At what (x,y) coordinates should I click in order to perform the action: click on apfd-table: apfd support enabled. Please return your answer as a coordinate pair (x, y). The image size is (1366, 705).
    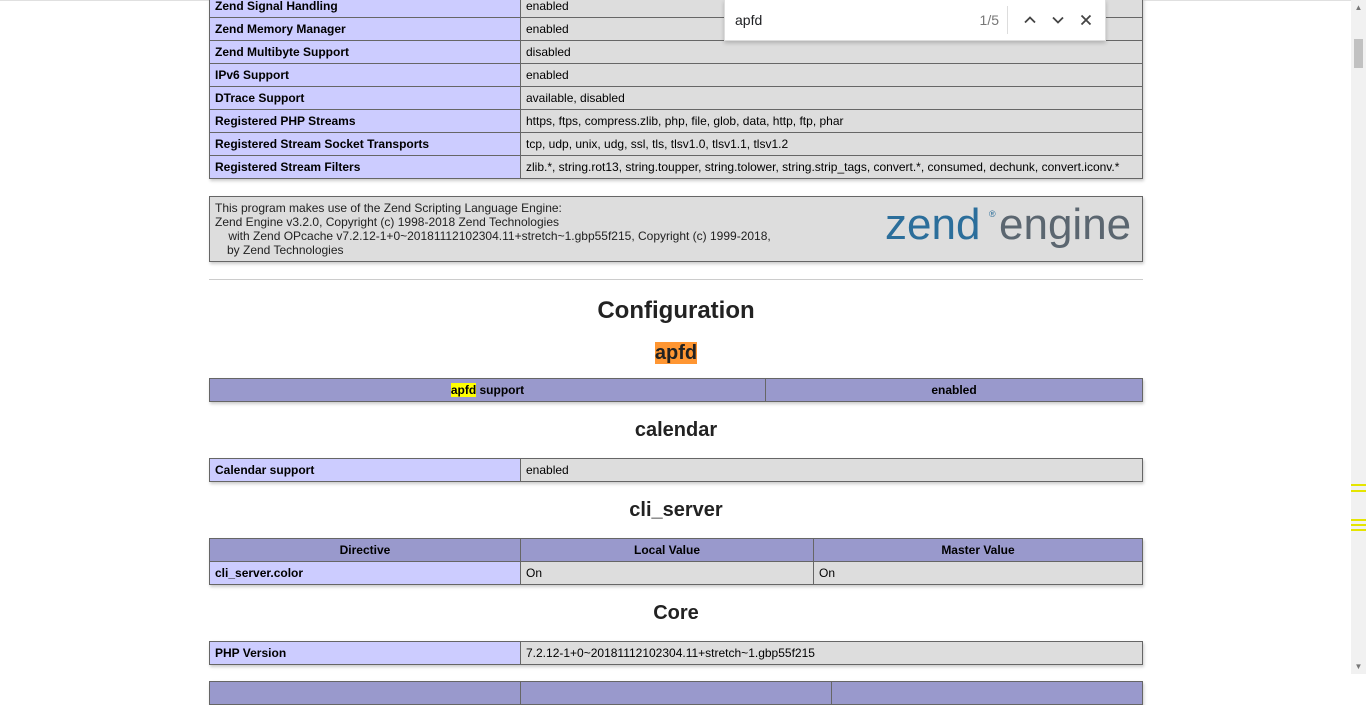
    Looking at the image, I should click on (676, 390).